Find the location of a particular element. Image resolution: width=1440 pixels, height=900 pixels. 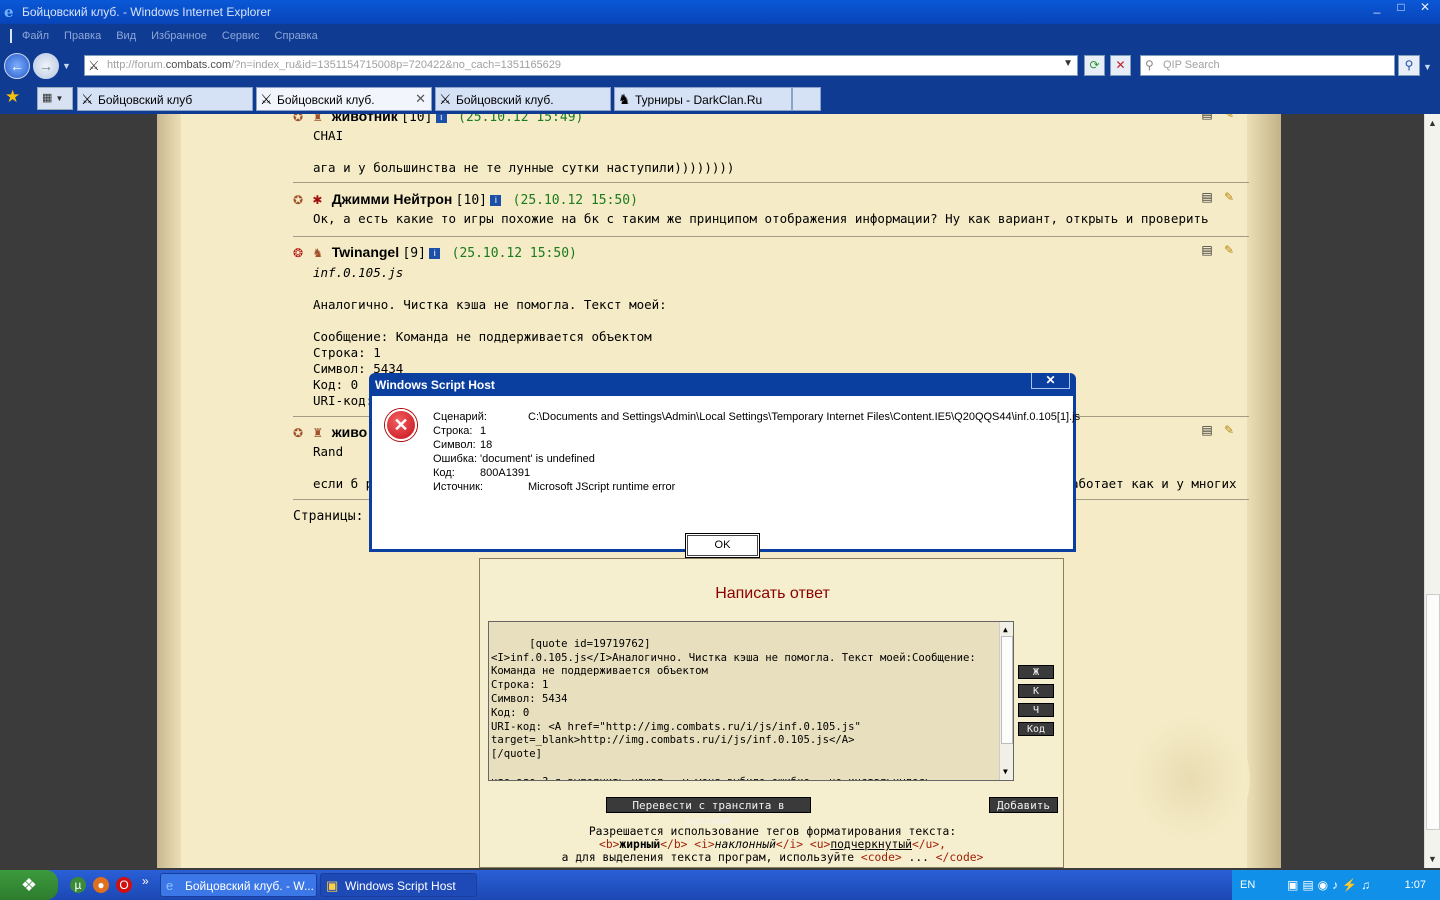

back-button: ← is located at coordinates (17, 66).